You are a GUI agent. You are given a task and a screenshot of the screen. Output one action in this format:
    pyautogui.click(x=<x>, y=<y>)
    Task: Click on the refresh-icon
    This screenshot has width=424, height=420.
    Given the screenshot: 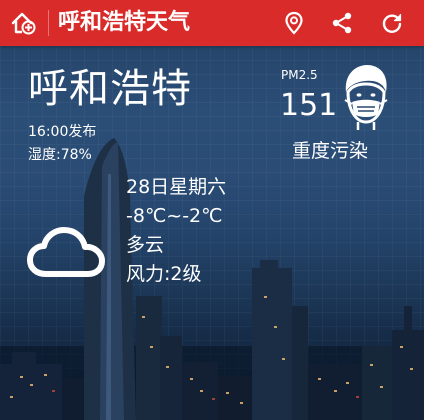 What is the action you would take?
    pyautogui.click(x=392, y=23)
    